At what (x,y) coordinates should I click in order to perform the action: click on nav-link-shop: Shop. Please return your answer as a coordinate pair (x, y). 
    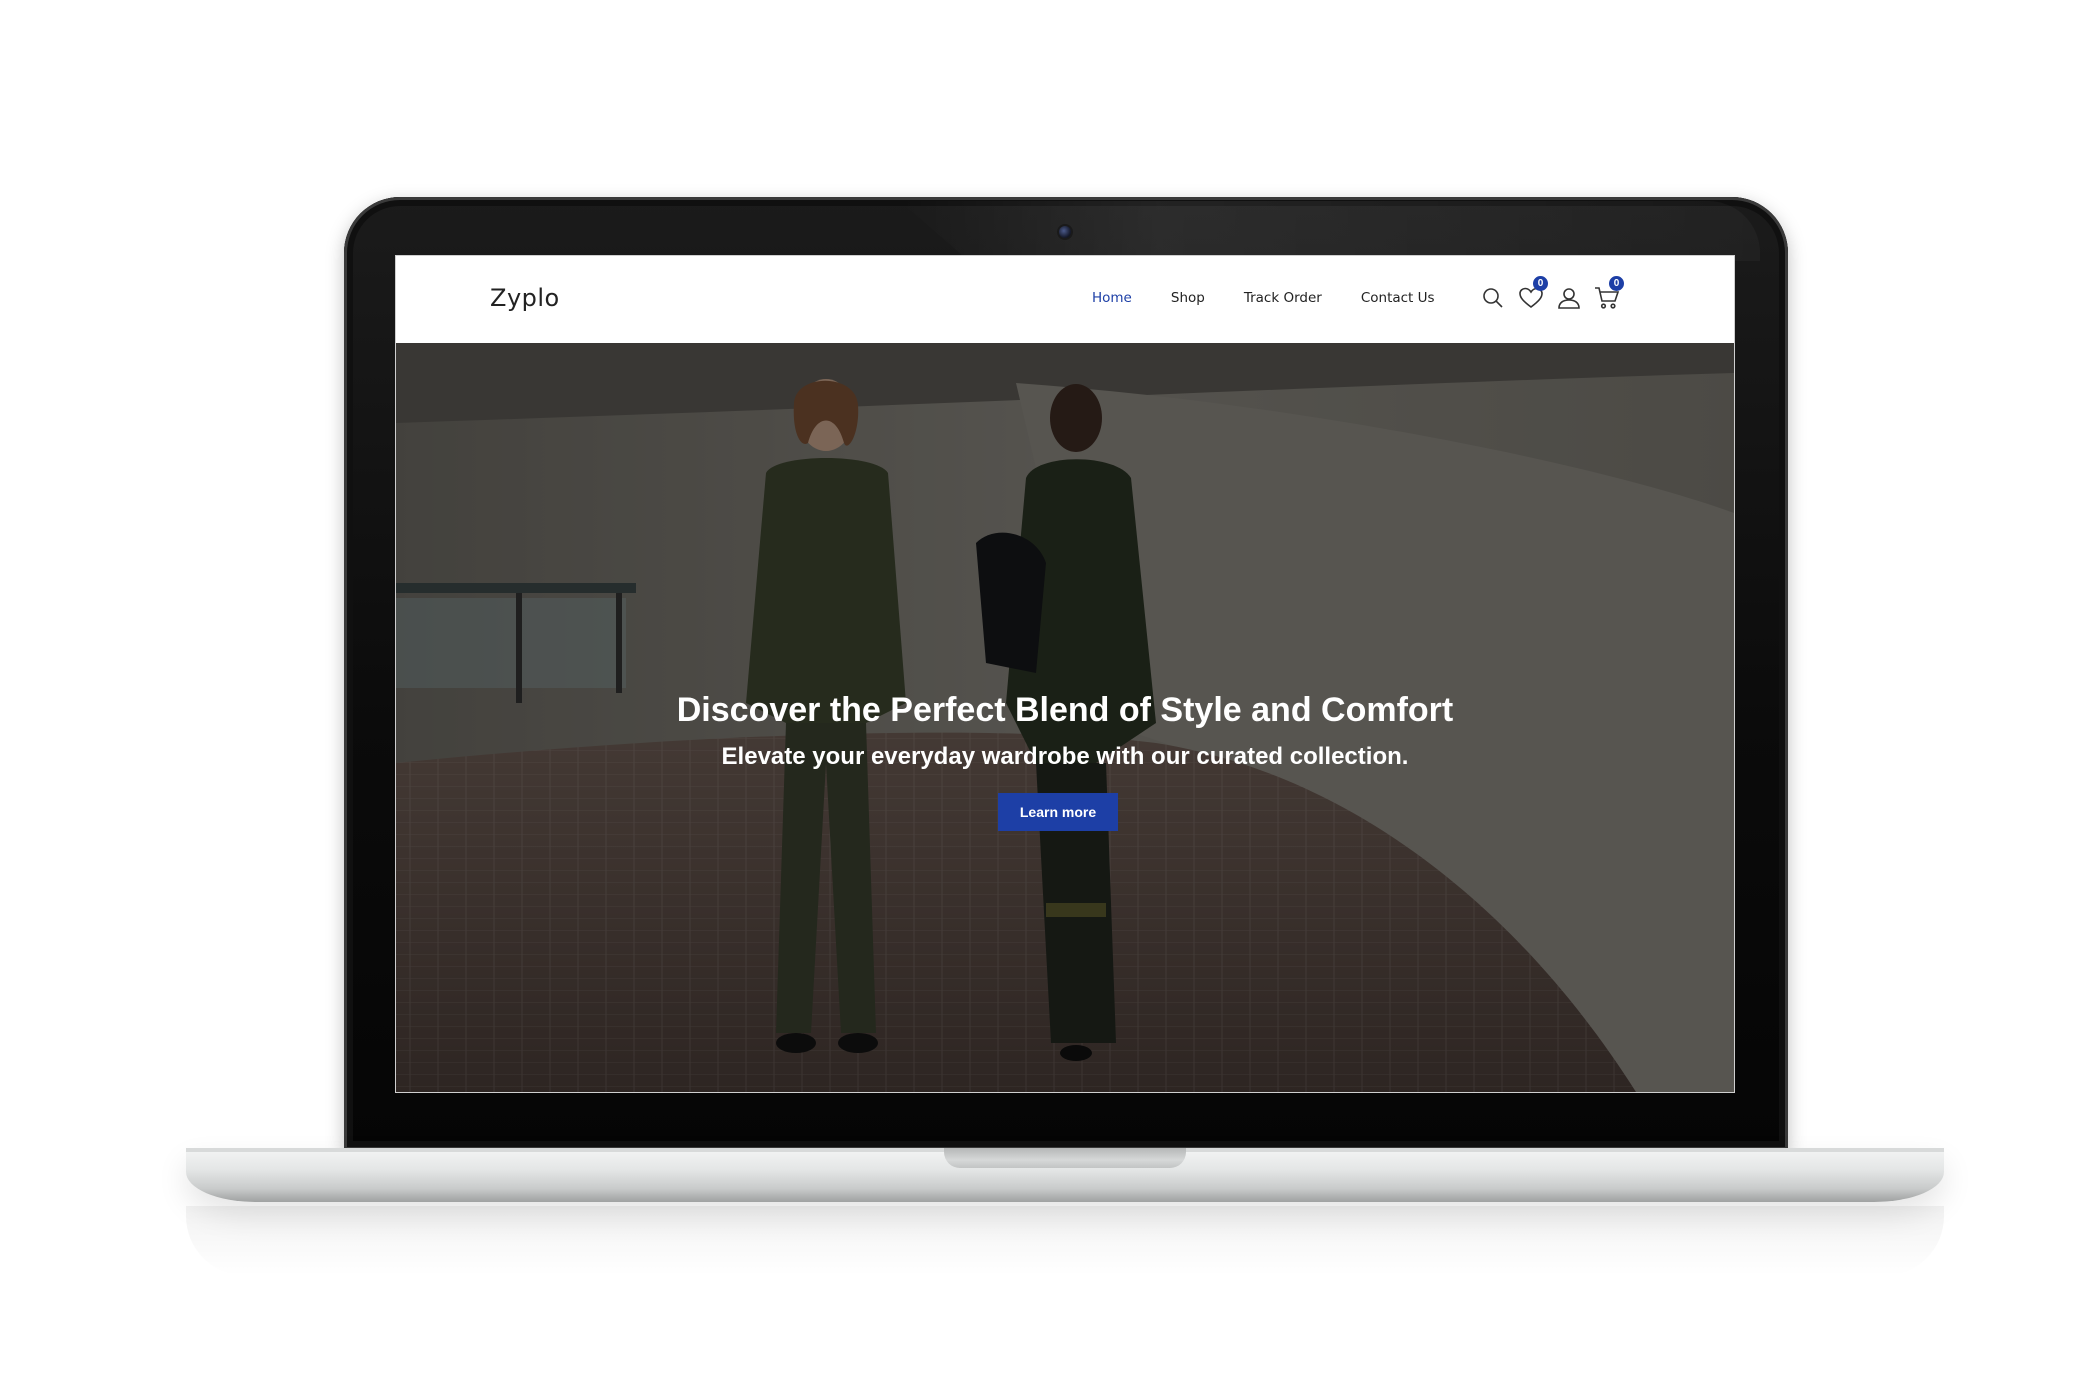
    Looking at the image, I should click on (1188, 298).